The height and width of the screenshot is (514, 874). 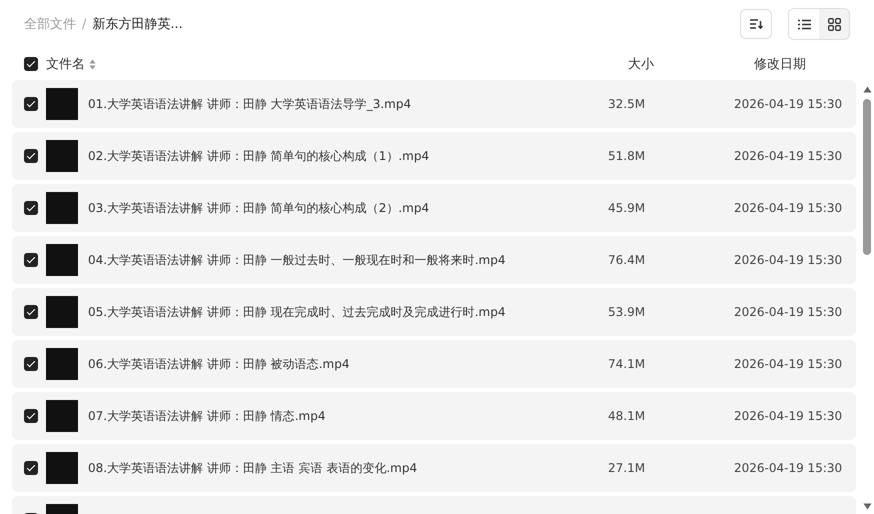 I want to click on column-header: 大小, so click(x=641, y=64).